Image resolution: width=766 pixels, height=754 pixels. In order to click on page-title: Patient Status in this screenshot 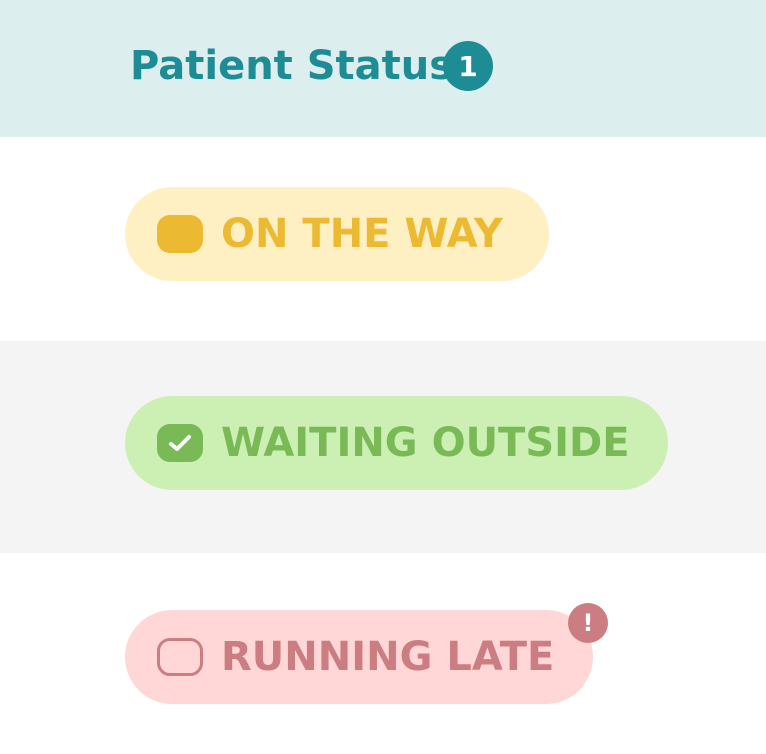, I will do `click(292, 66)`.